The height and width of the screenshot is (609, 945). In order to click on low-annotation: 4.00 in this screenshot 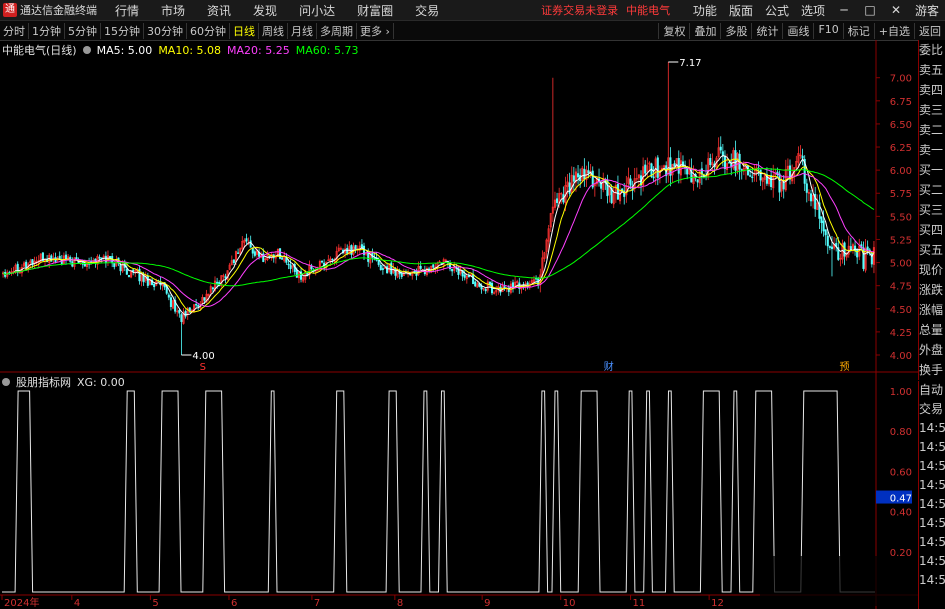, I will do `click(203, 356)`.